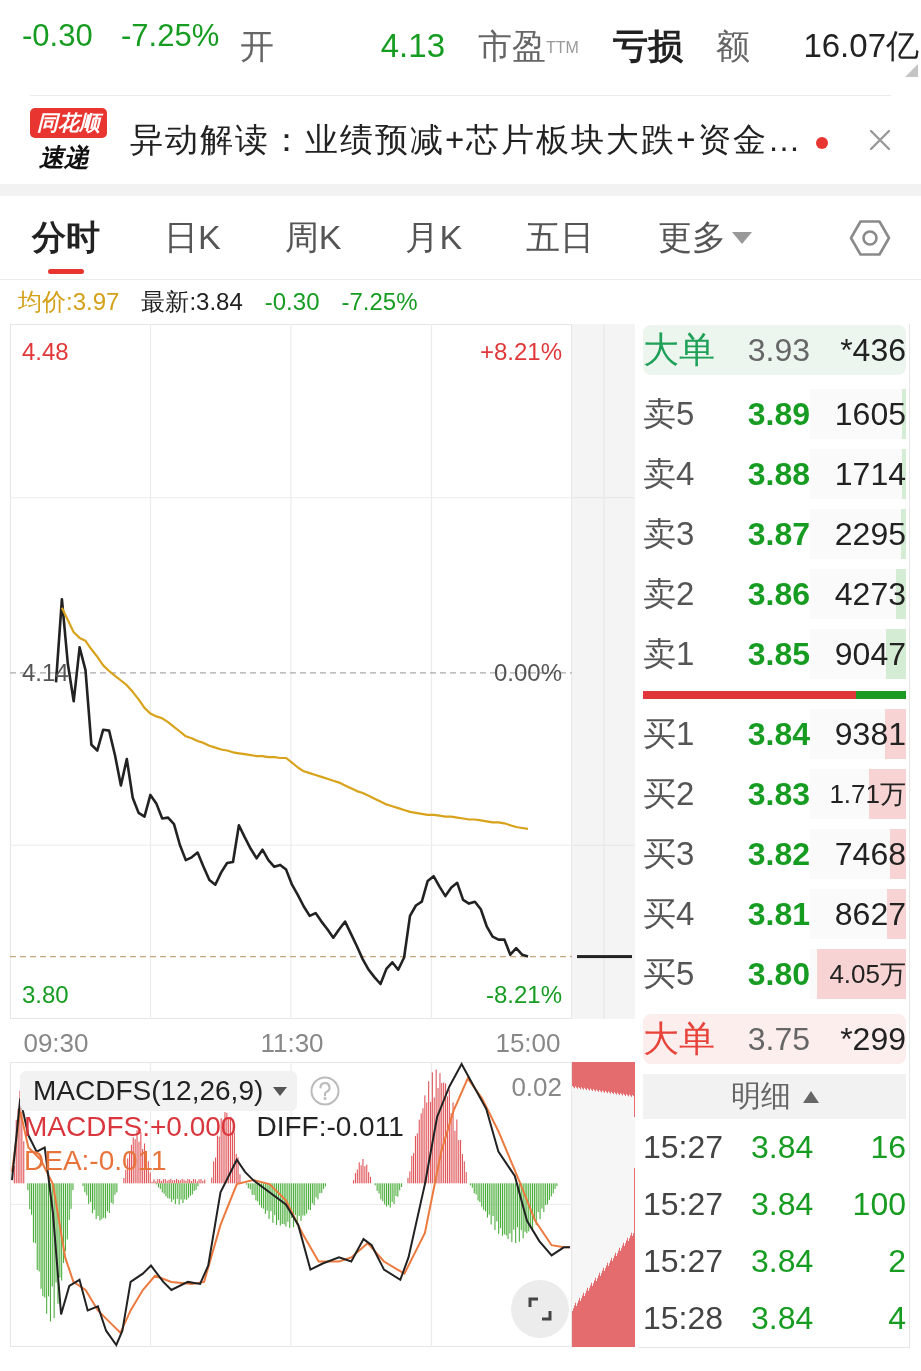 The width and height of the screenshot is (921, 1371). Describe the element at coordinates (528, 46) in the screenshot. I see `field-label: 市盈$^{TTM}$` at that location.